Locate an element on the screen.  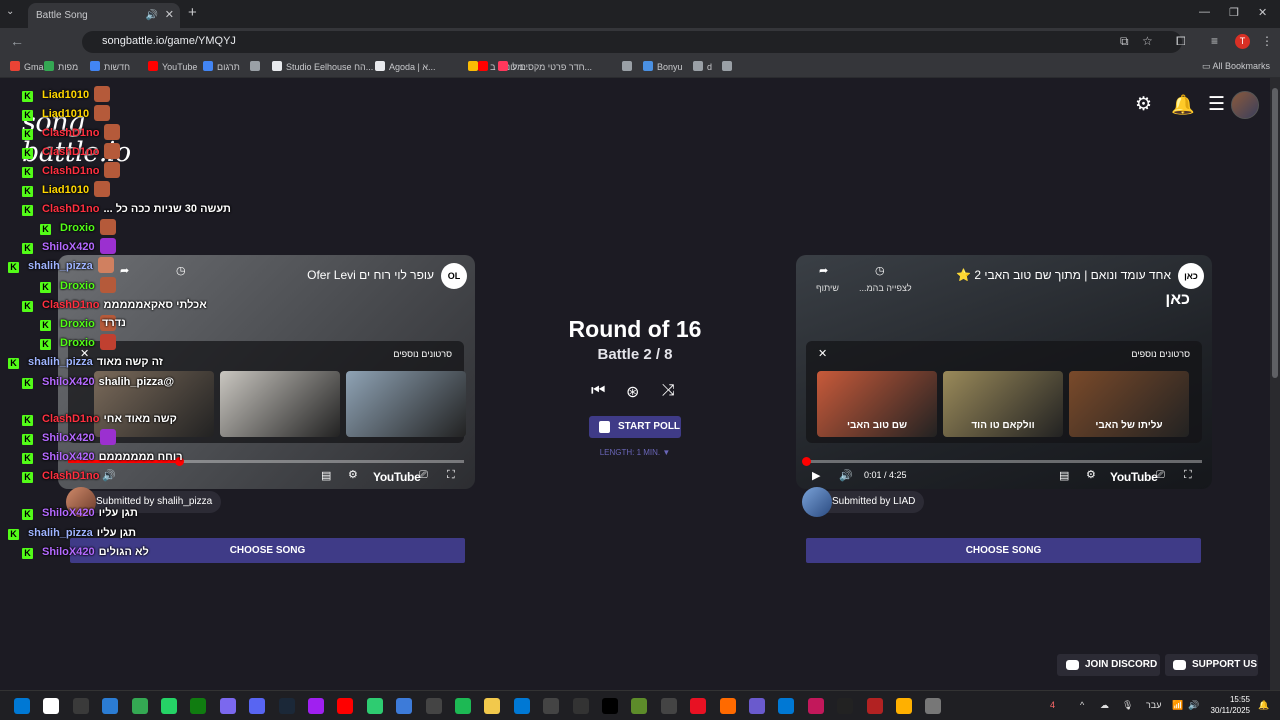
left-video-title: עופר לוי רוח ים Ofer Levi is located at coordinates (370, 275).